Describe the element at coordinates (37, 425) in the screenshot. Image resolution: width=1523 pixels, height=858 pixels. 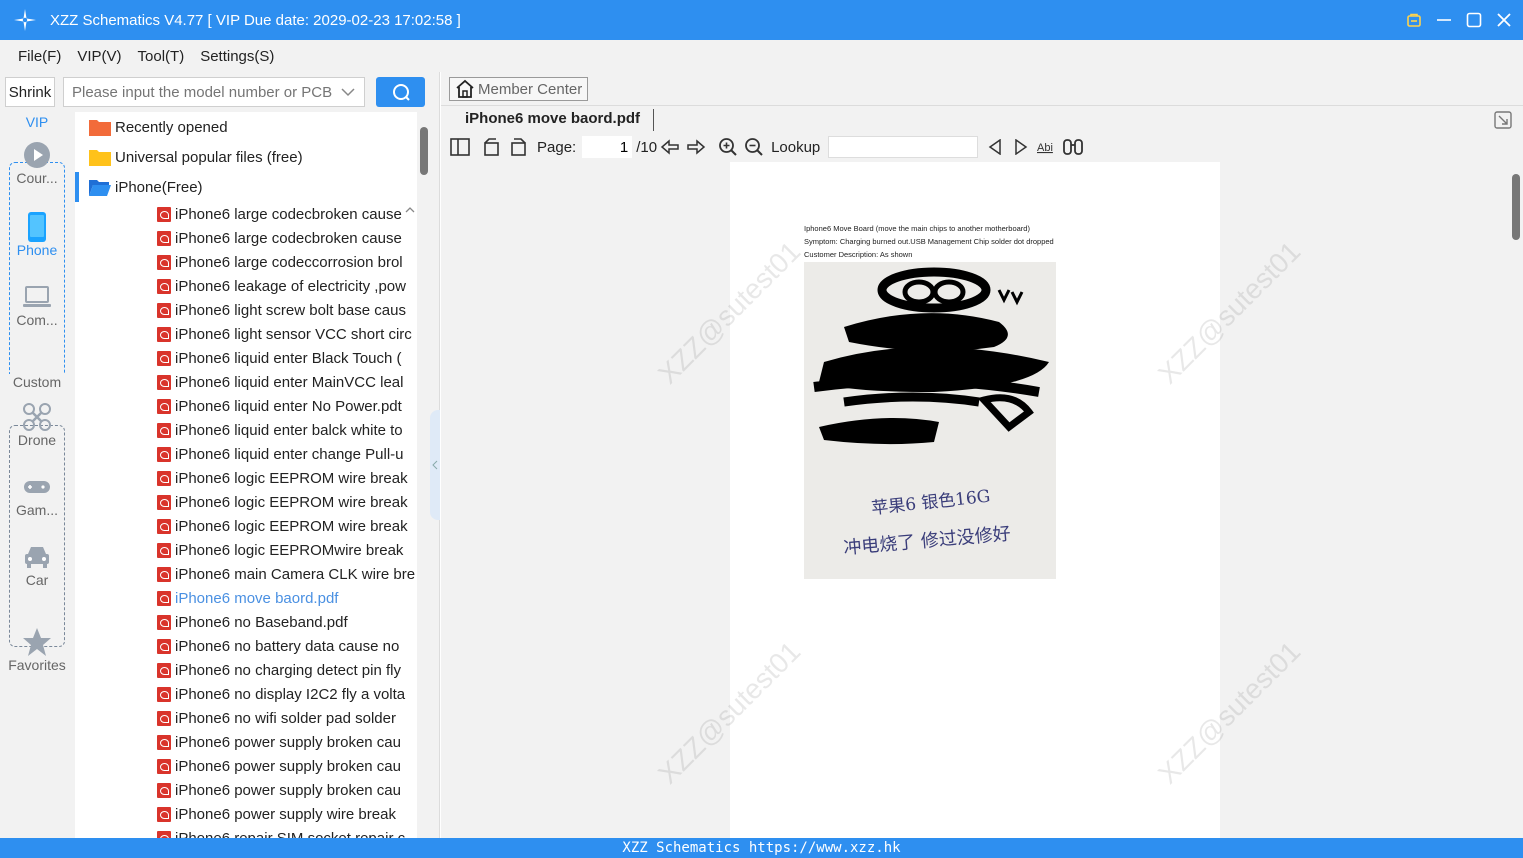
I see `category-drone: Drone` at that location.